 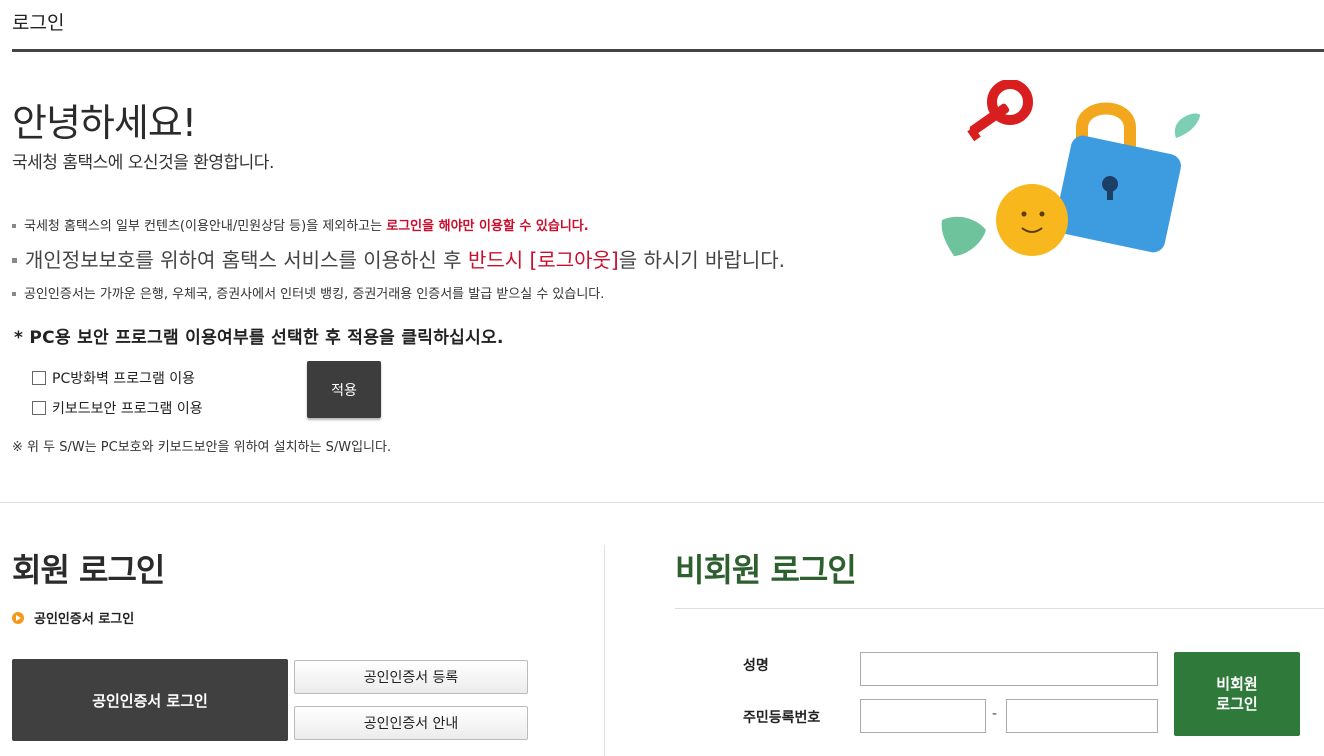 I want to click on arrow-circle-icon, so click(x=18, y=617).